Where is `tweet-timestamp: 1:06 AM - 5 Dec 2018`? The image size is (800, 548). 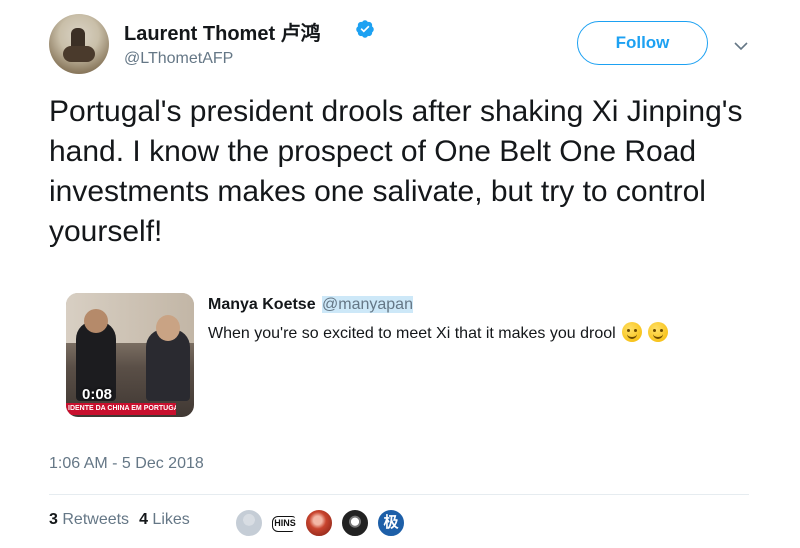 tweet-timestamp: 1:06 AM - 5 Dec 2018 is located at coordinates (126, 464).